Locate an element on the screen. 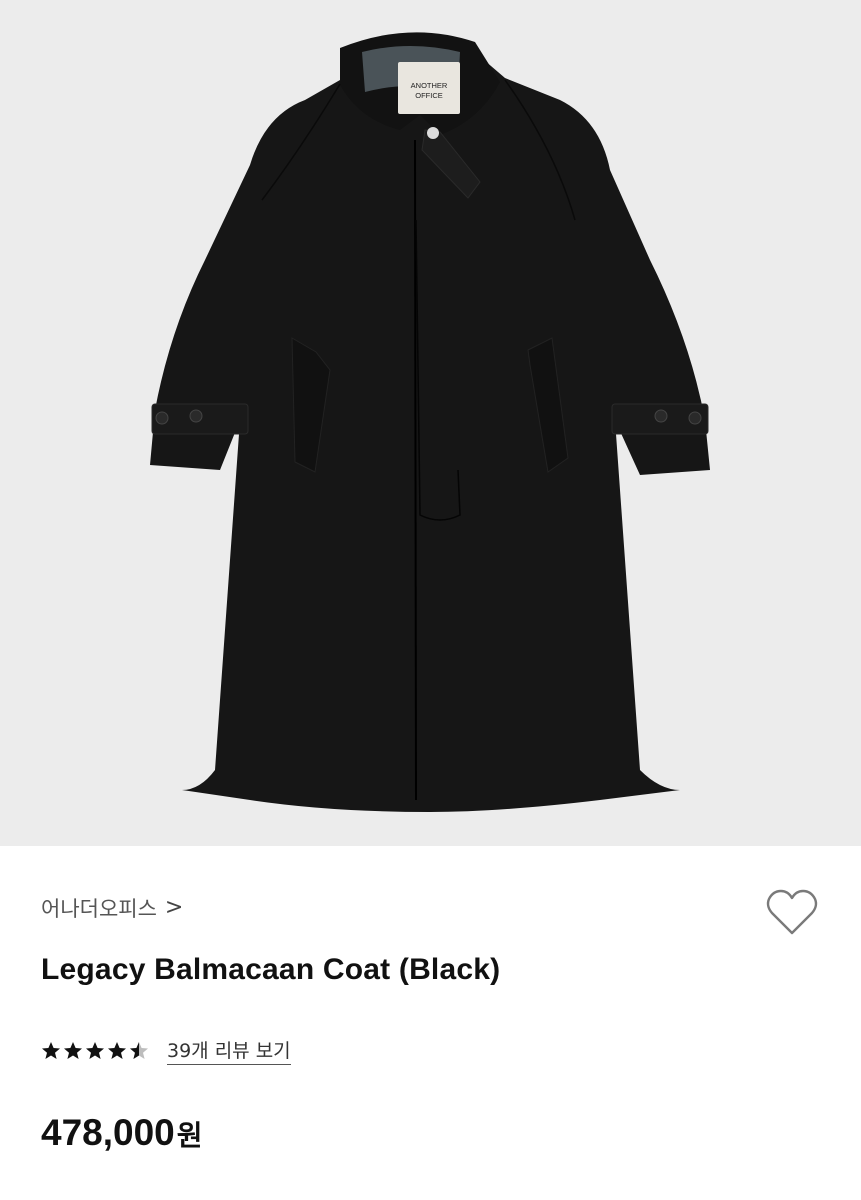 The height and width of the screenshot is (1200, 861). svg-text: OFFICE is located at coordinates (429, 95).